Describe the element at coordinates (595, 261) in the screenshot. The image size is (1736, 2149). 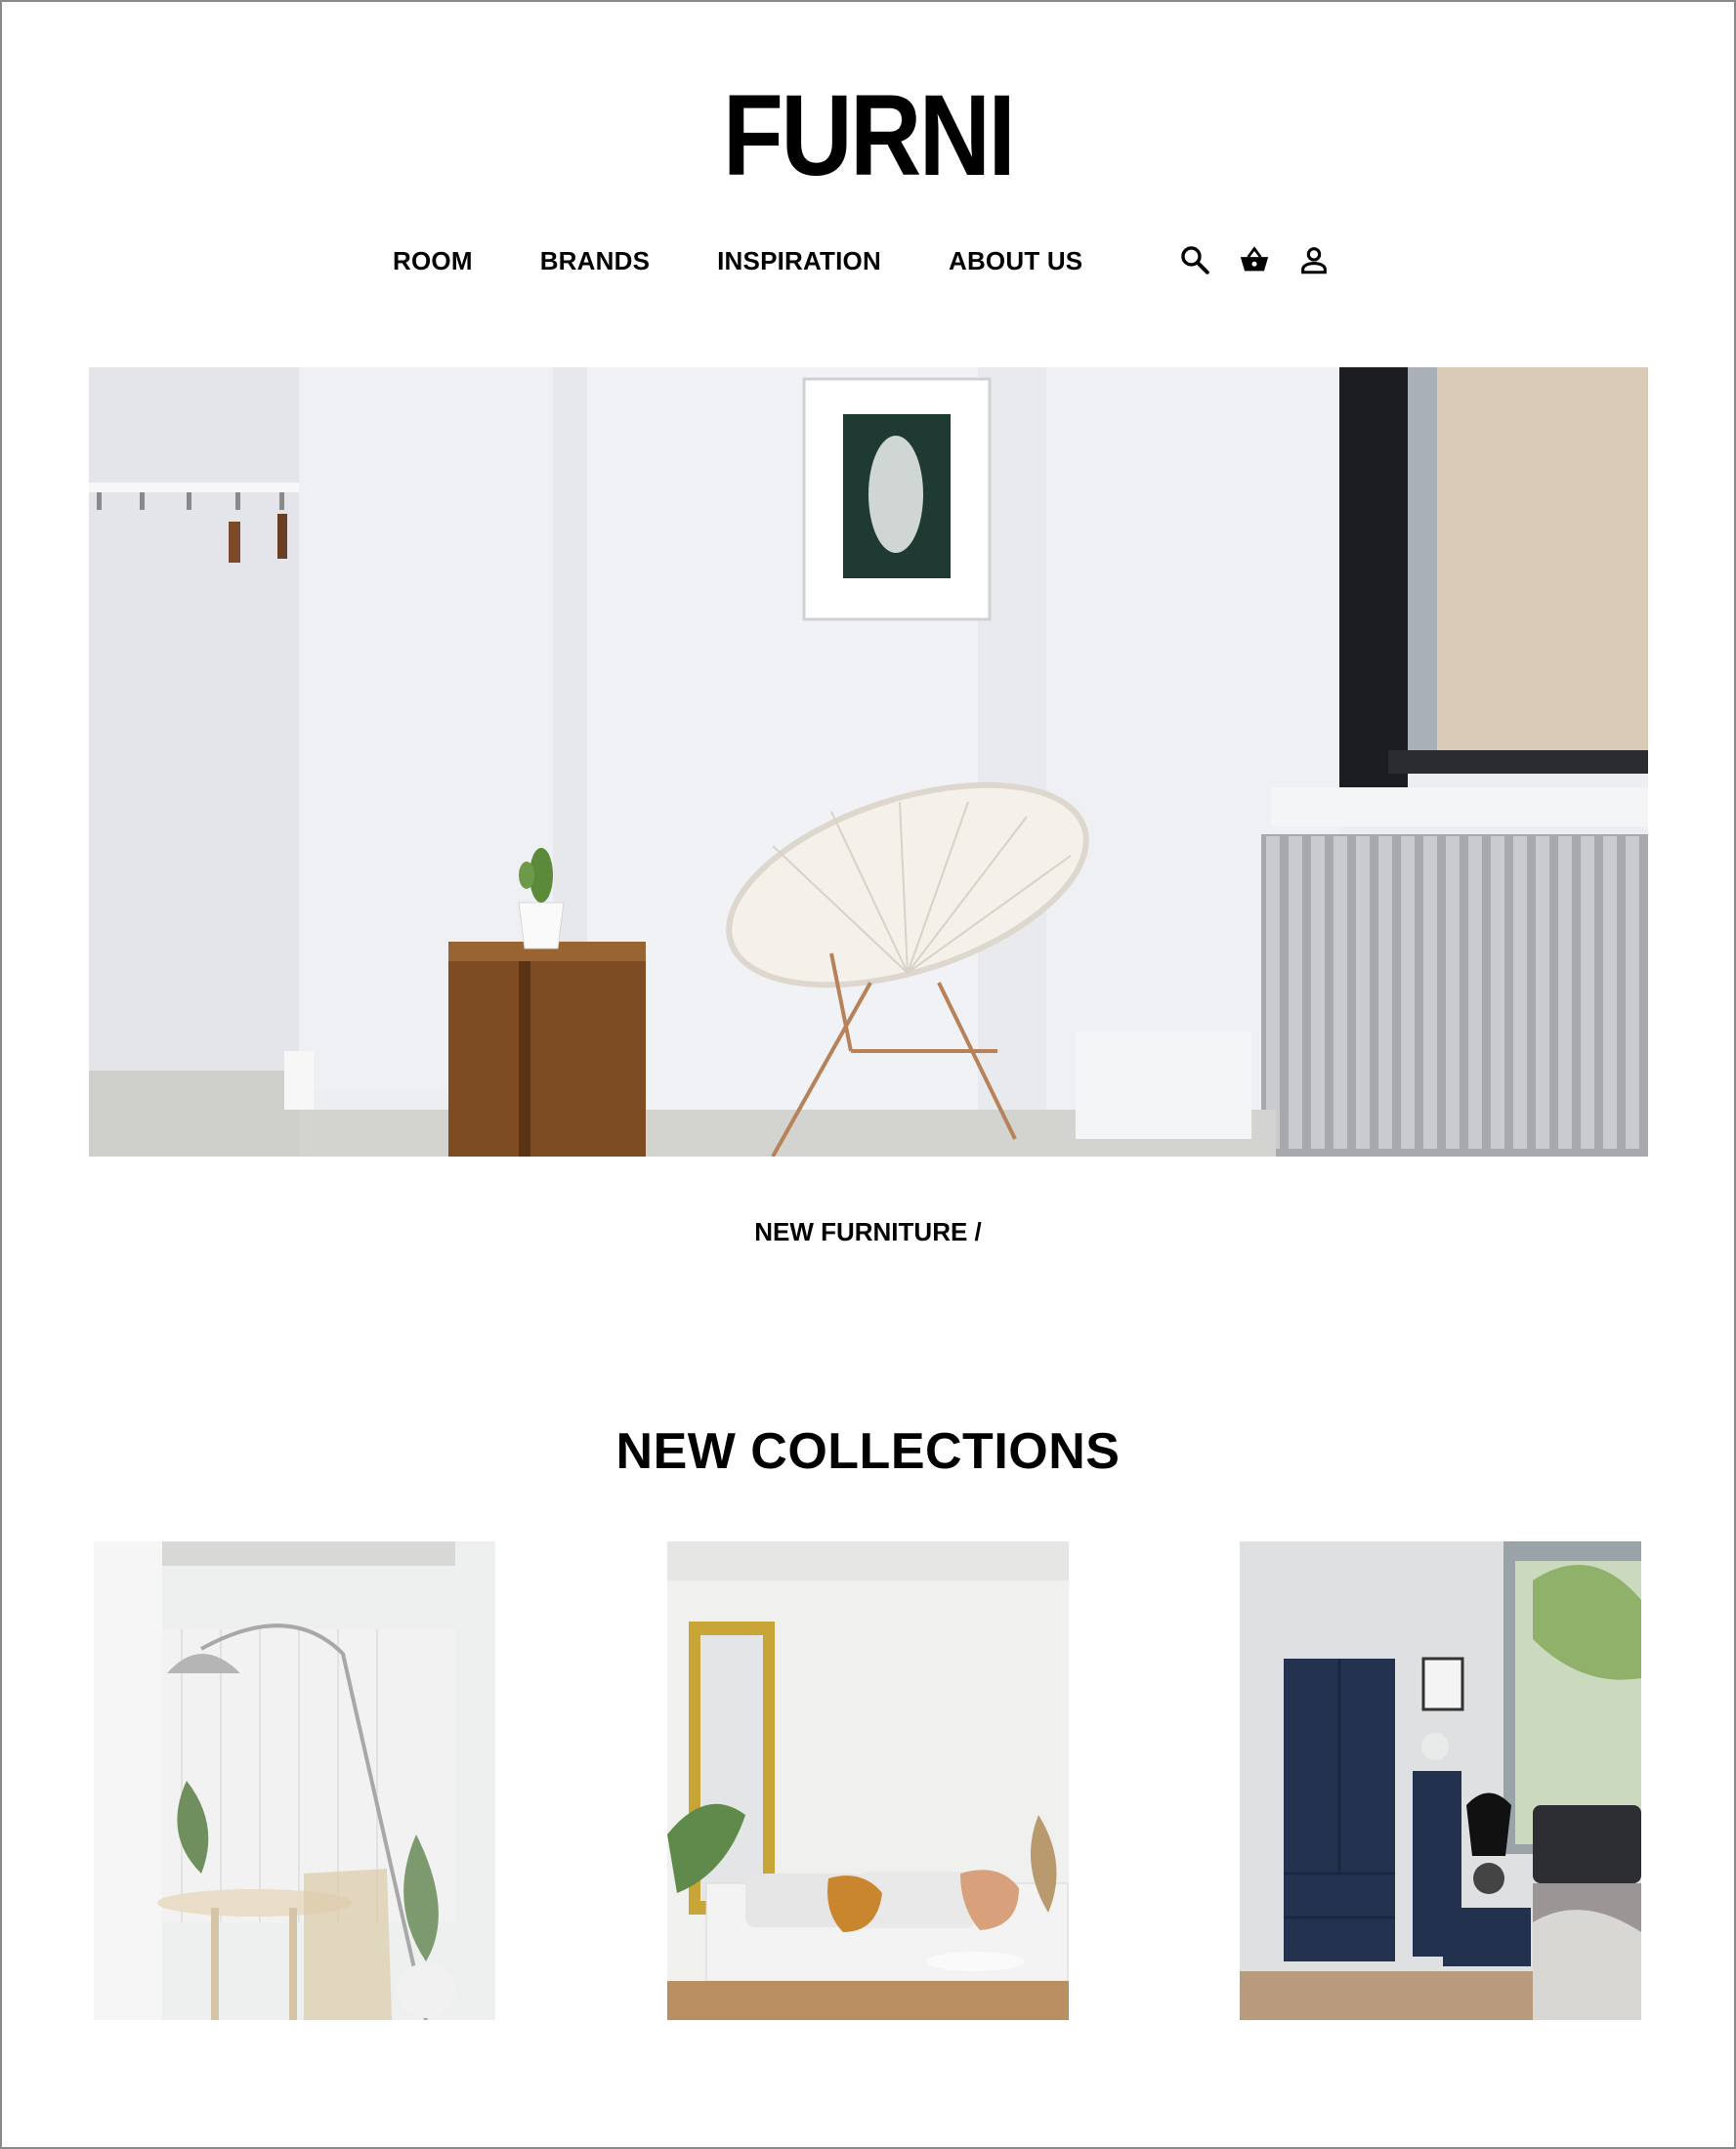
I see `nav-item-brands: BRANDS` at that location.